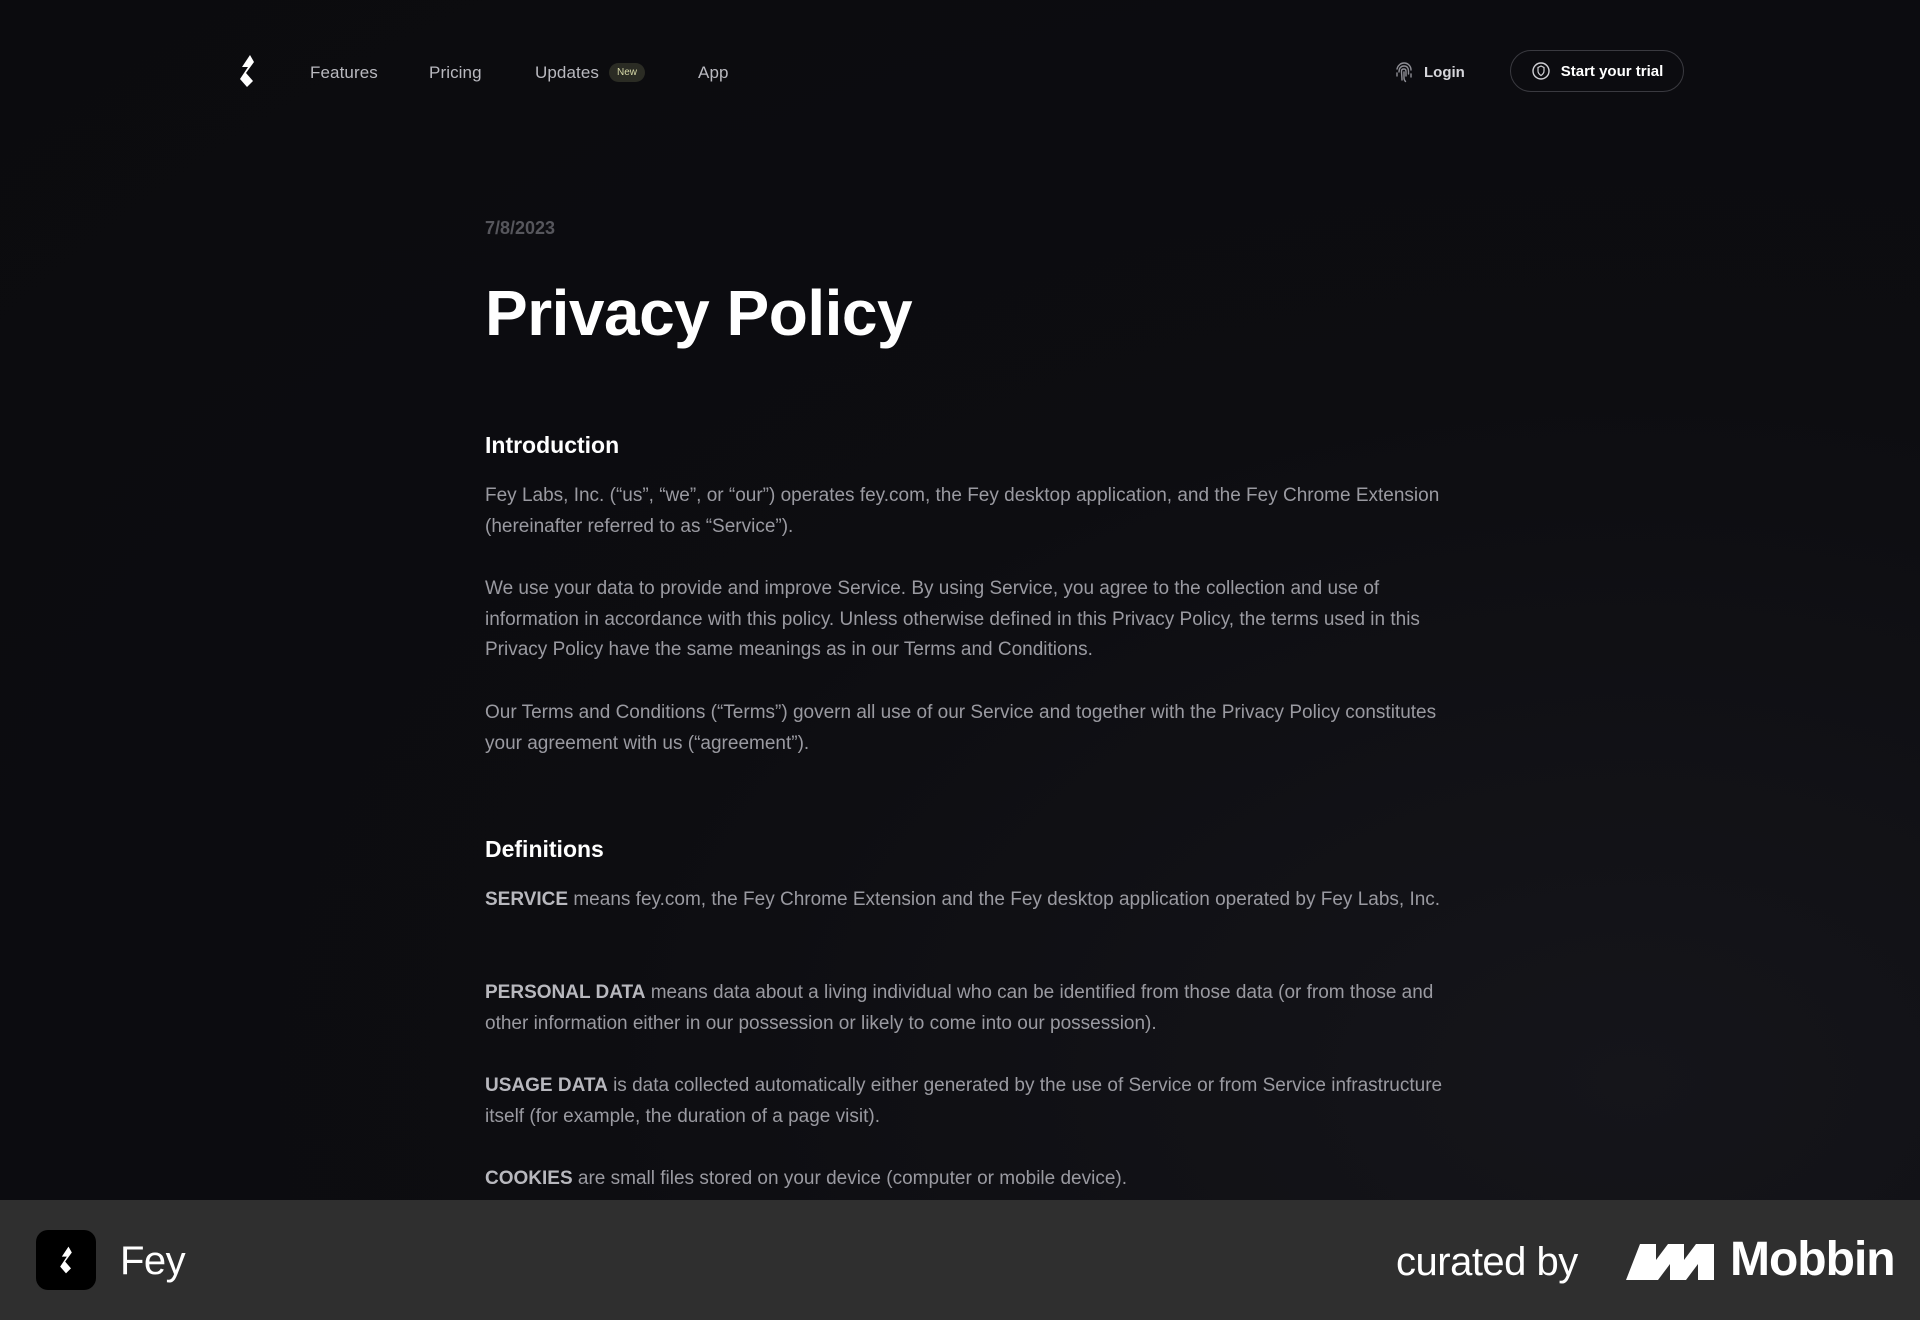  I want to click on publish-date: 7/8/2023, so click(520, 228).